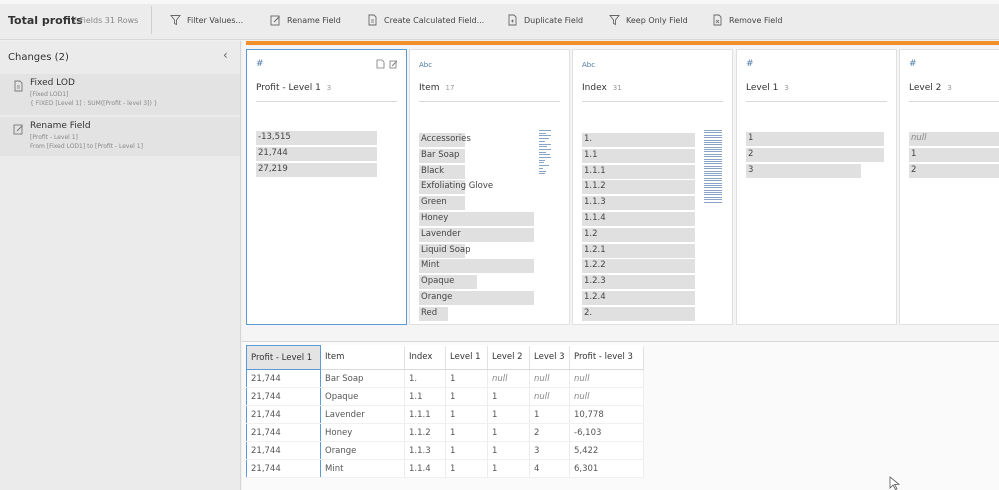 This screenshot has width=999, height=490. I want to click on table-row: 21,744 Opaque 1.1 1 1 null null, so click(445, 396).